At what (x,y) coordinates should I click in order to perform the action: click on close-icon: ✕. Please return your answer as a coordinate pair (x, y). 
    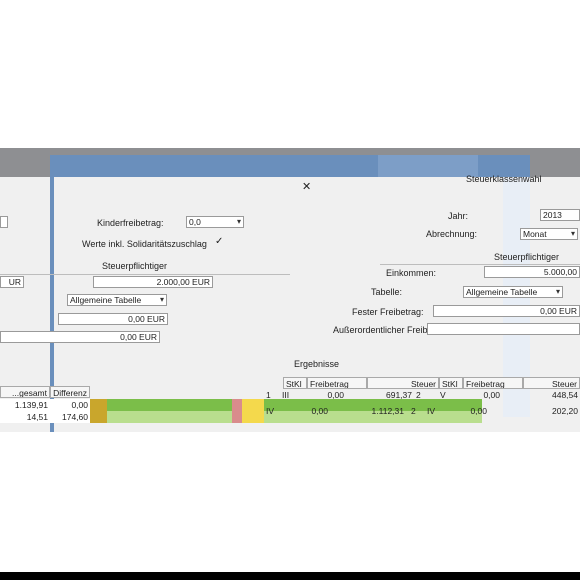
    Looking at the image, I should click on (306, 186).